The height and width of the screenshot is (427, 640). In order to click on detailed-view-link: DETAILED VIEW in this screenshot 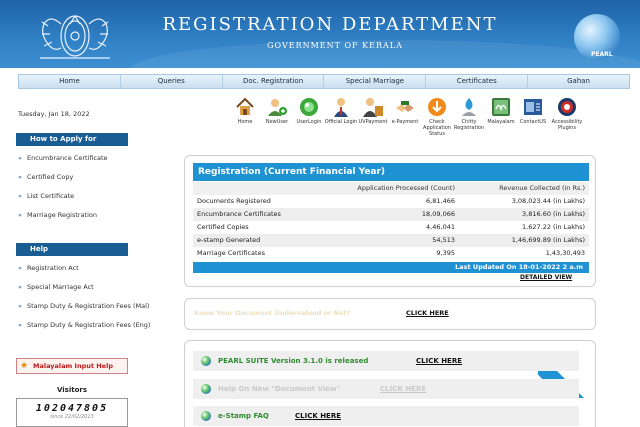, I will do `click(546, 277)`.